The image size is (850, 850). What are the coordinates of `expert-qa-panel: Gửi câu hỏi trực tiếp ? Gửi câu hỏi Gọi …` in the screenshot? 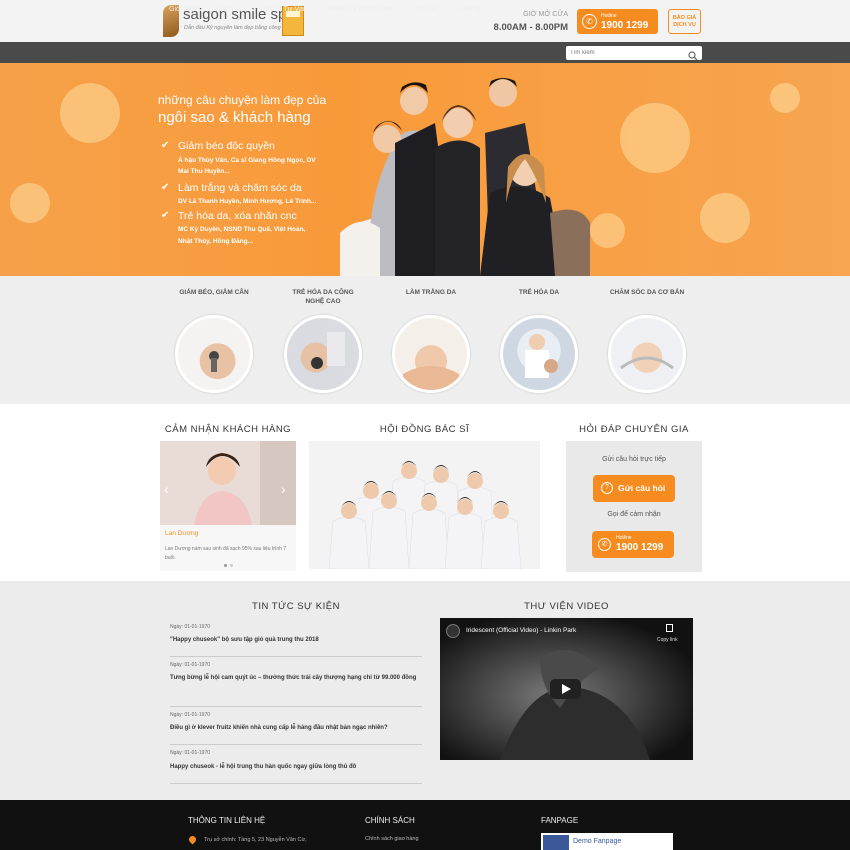 It's located at (634, 506).